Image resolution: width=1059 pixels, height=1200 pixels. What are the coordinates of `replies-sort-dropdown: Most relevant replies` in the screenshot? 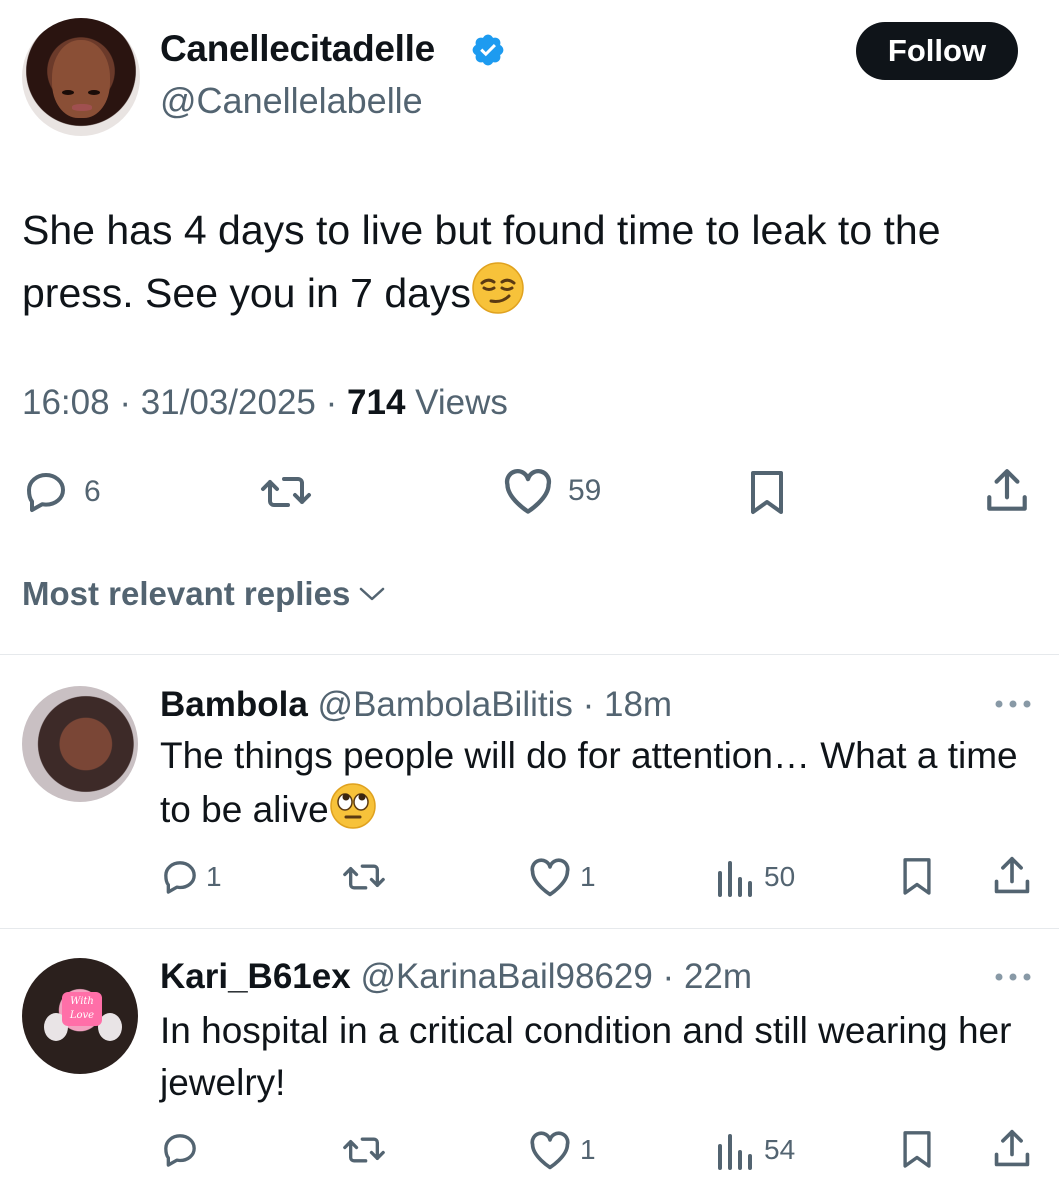 It's located at (204, 594).